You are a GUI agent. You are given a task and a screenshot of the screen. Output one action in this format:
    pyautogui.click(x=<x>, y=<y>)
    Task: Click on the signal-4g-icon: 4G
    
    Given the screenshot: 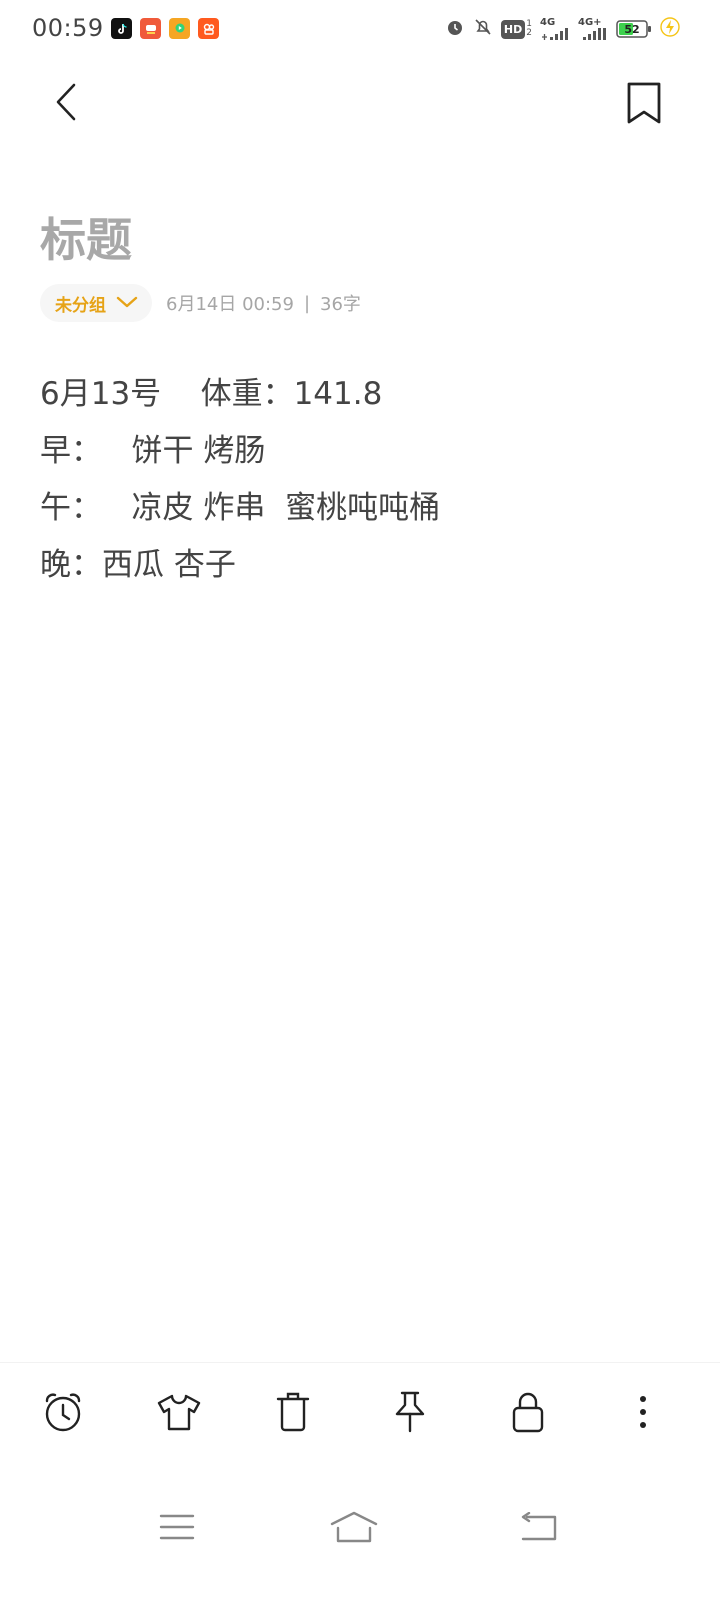 What is the action you would take?
    pyautogui.click(x=555, y=29)
    